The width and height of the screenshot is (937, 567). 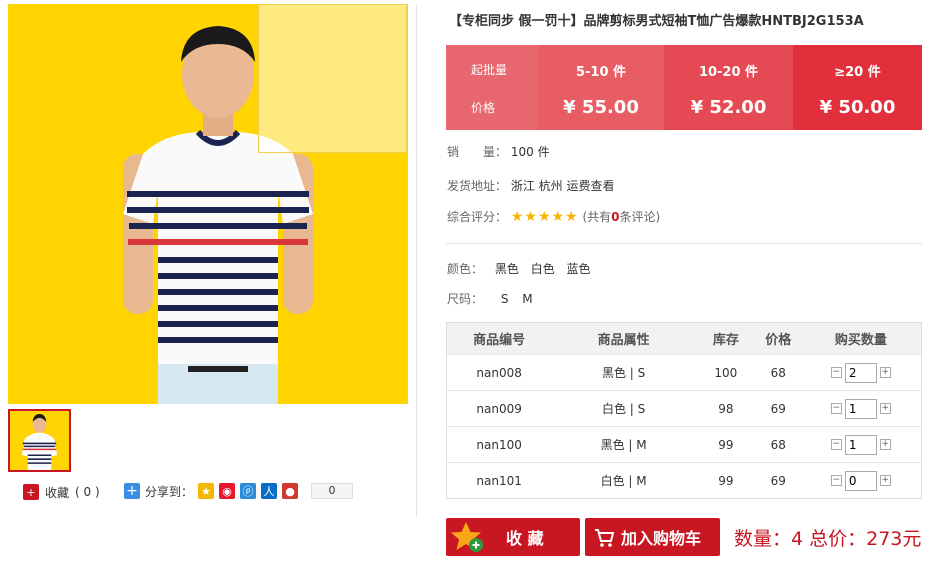 I want to click on col-header: 购买数量, so click(x=861, y=338).